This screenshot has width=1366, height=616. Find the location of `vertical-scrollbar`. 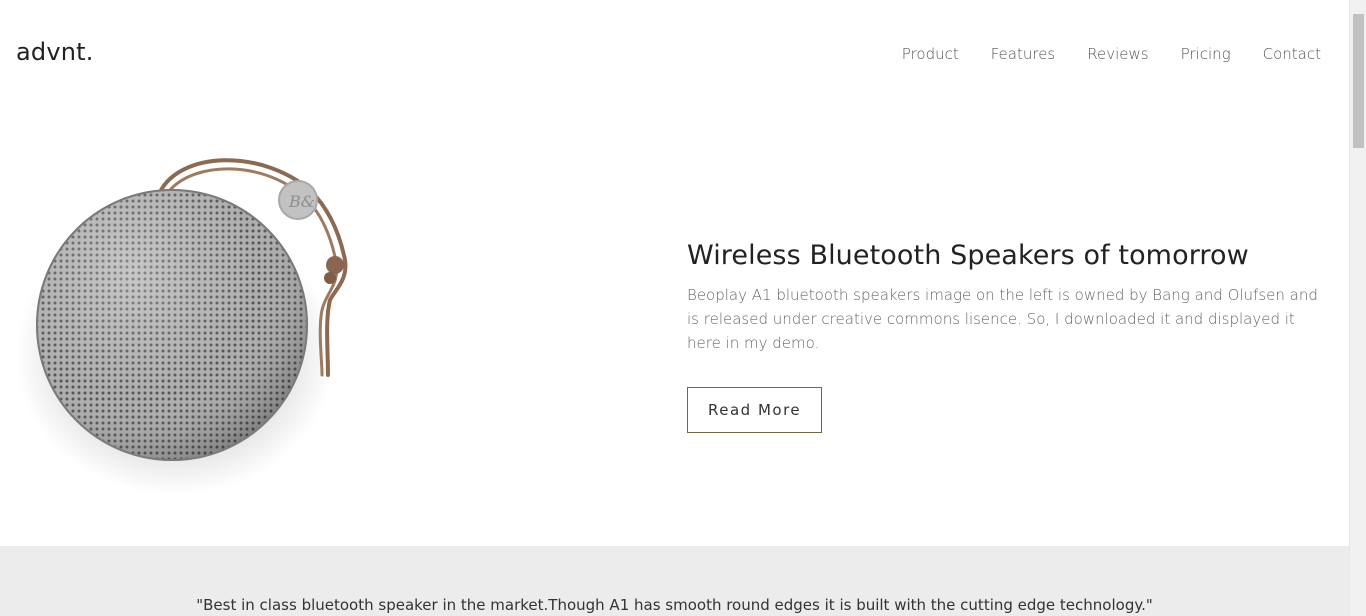

vertical-scrollbar is located at coordinates (1357, 308).